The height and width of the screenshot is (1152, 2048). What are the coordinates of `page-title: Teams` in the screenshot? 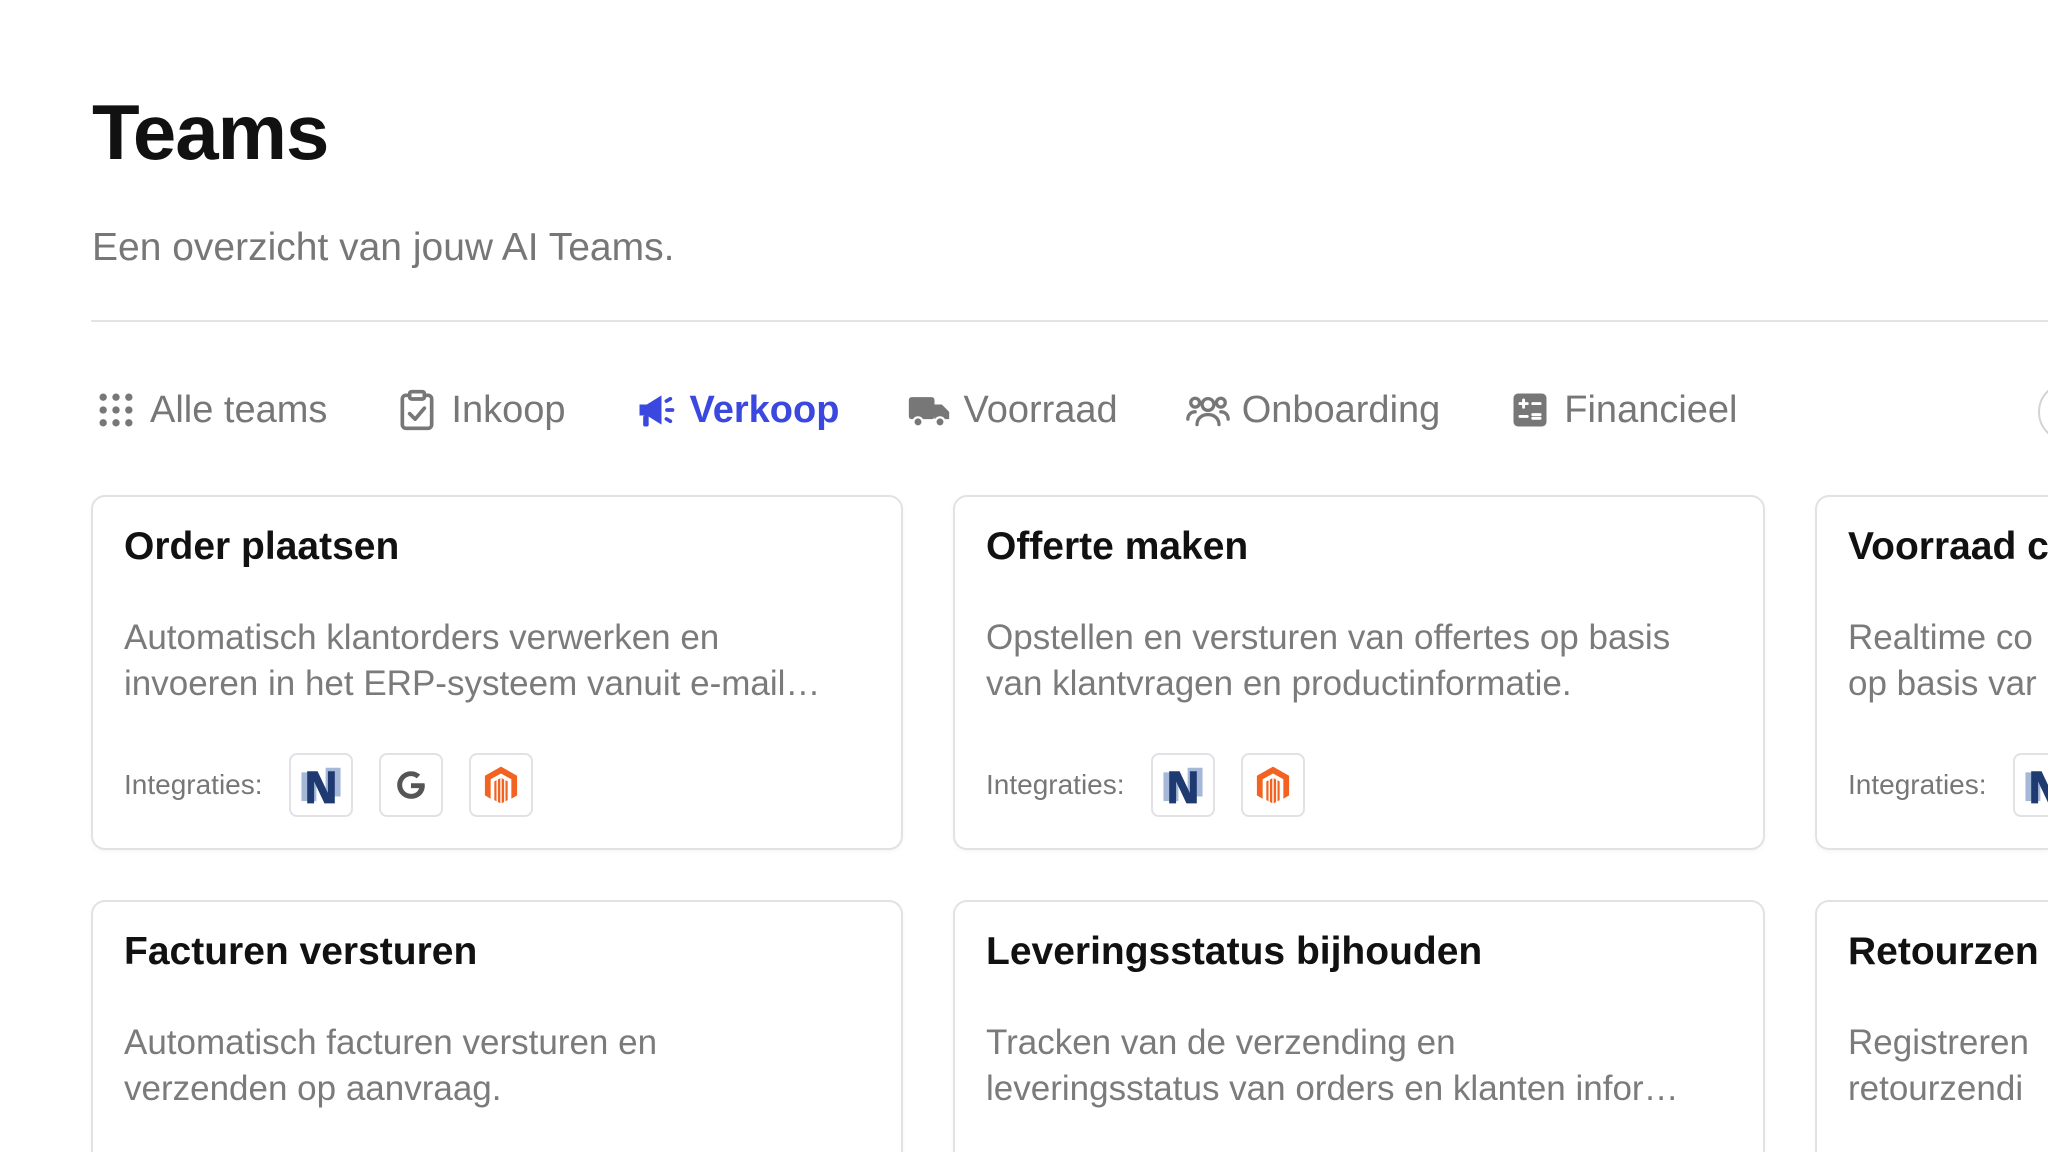 It's located at (210, 132).